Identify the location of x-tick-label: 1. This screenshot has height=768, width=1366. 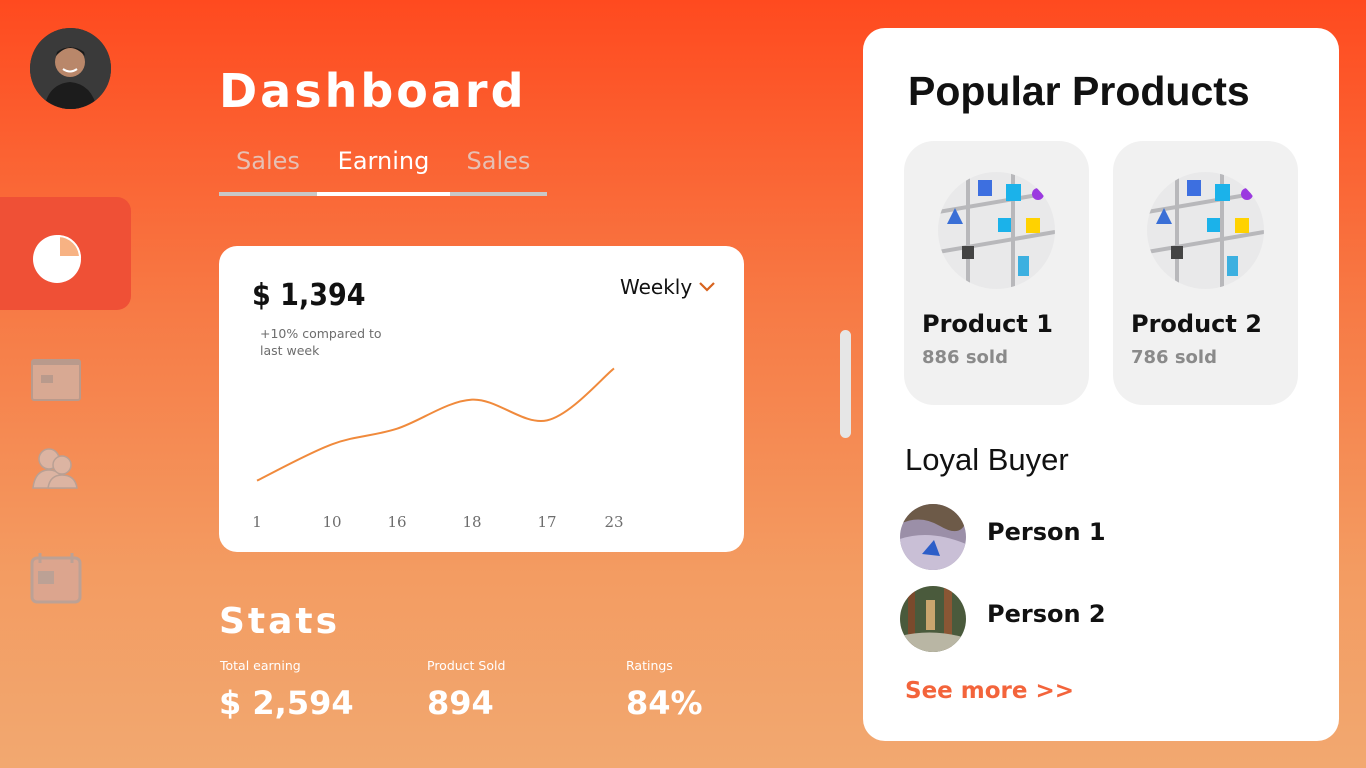
(257, 522).